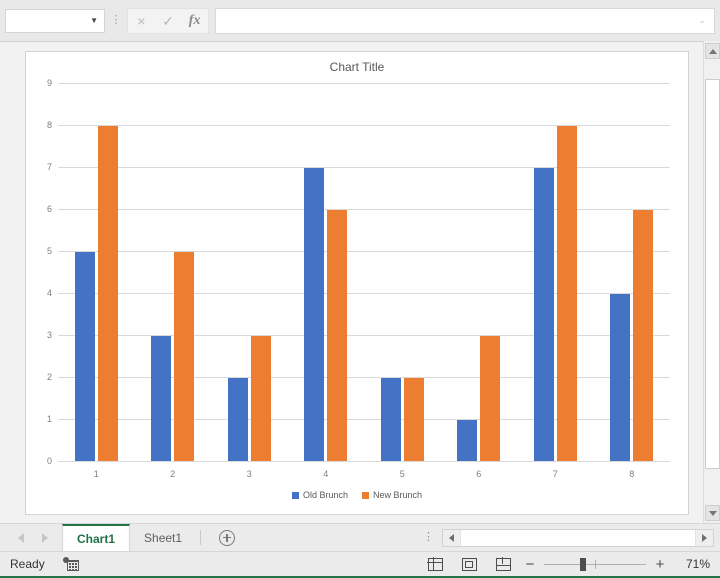  I want to click on category-group: 6, so click(479, 281).